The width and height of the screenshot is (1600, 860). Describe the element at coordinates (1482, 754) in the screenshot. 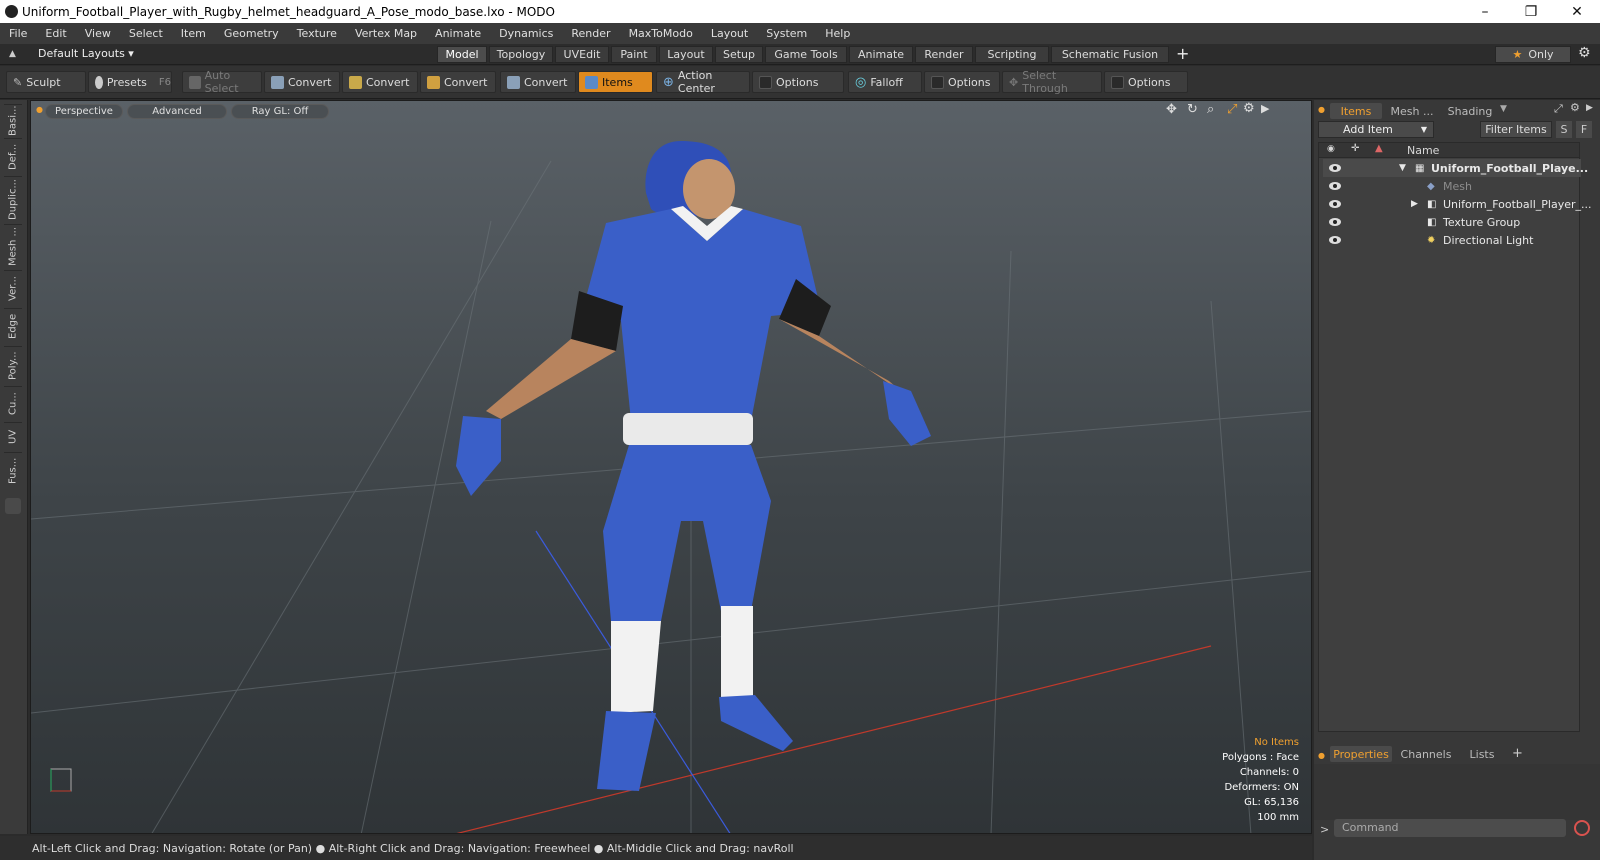

I see `tab-lists: Lists` at that location.